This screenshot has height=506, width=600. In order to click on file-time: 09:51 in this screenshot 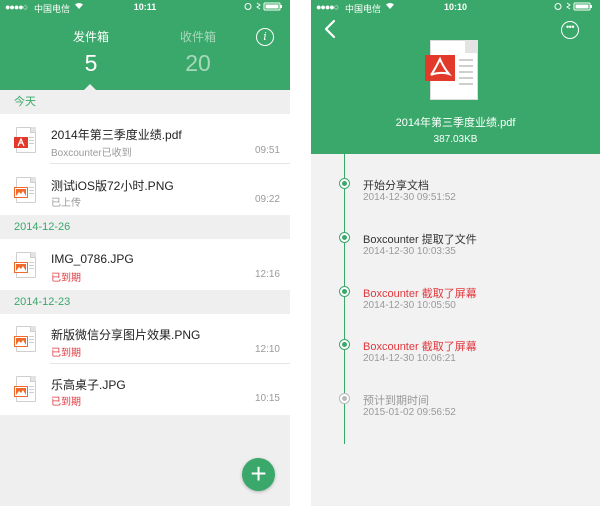, I will do `click(267, 150)`.